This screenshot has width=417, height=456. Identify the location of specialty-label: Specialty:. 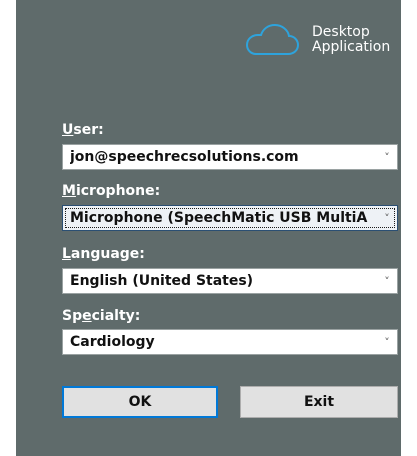
(101, 316).